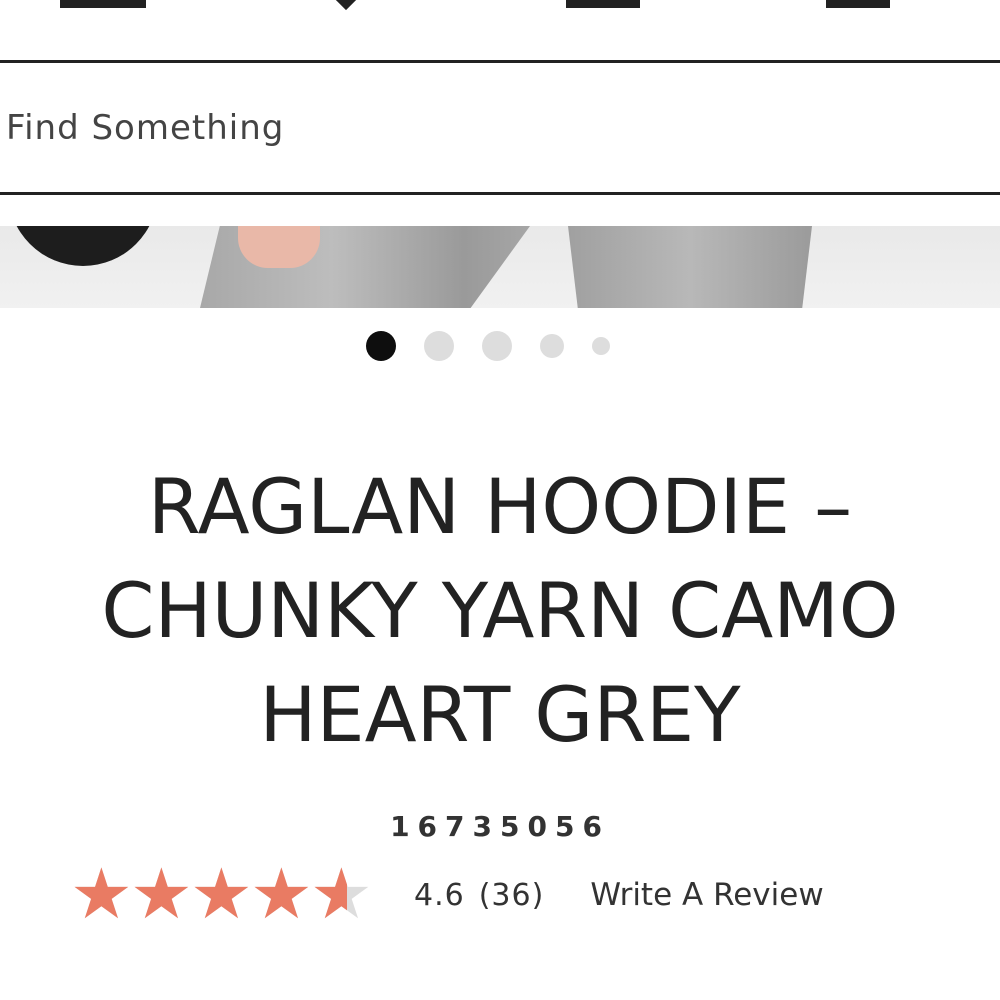  Describe the element at coordinates (103, 4) in the screenshot. I see `menu-icon` at that location.